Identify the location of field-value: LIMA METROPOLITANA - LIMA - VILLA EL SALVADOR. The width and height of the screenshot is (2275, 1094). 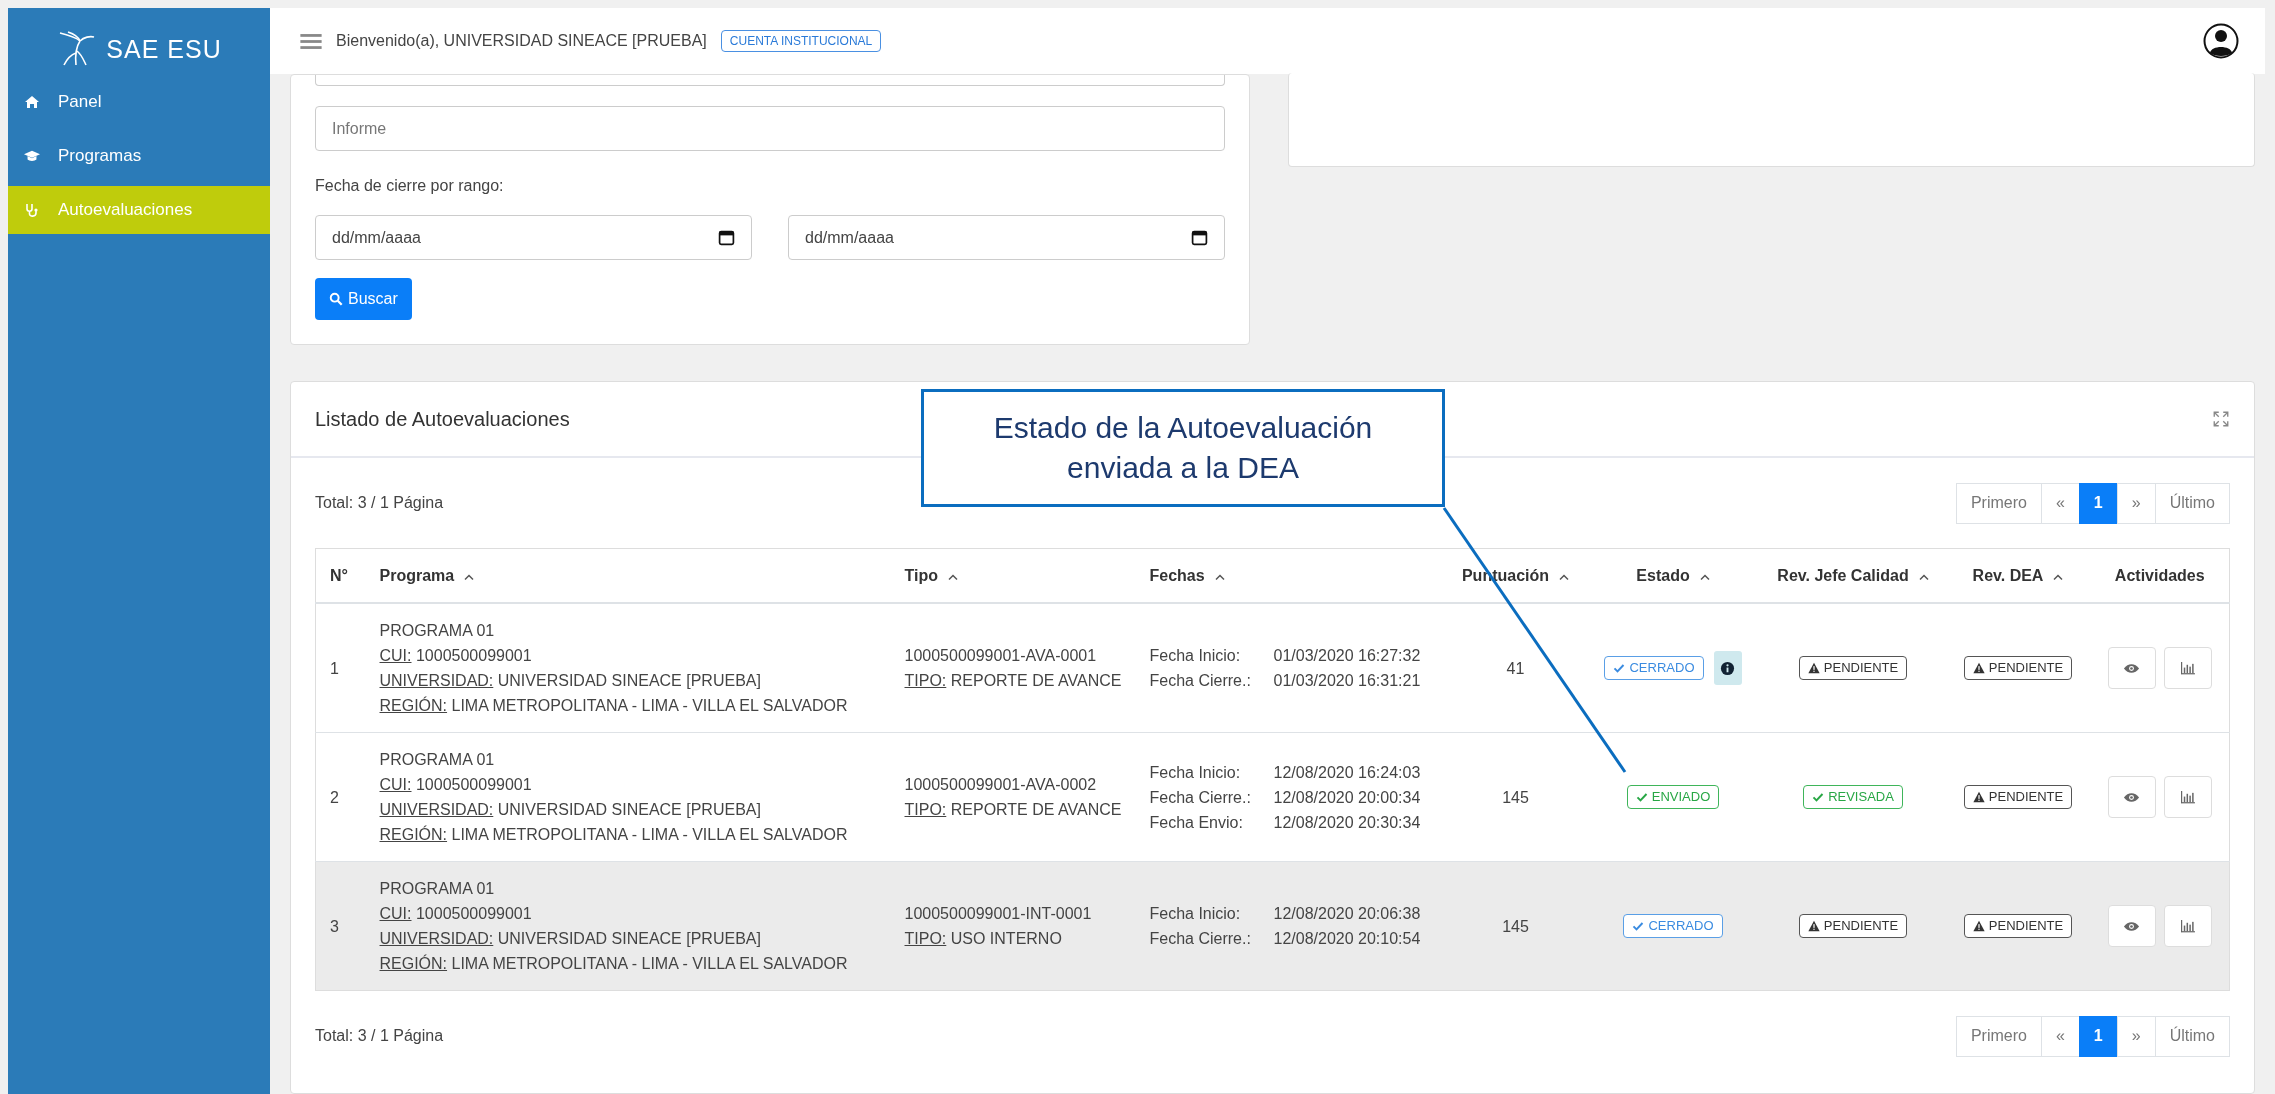
(649, 705).